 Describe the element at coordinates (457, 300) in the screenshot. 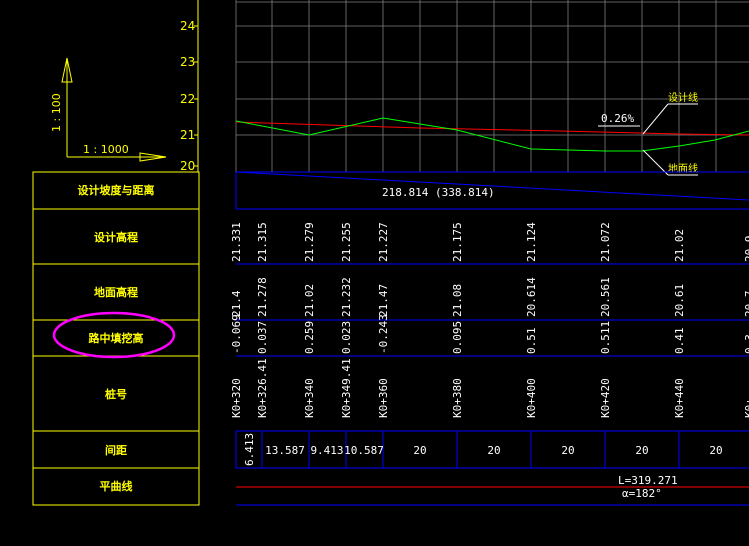

I see `ground-value: 21.08` at that location.